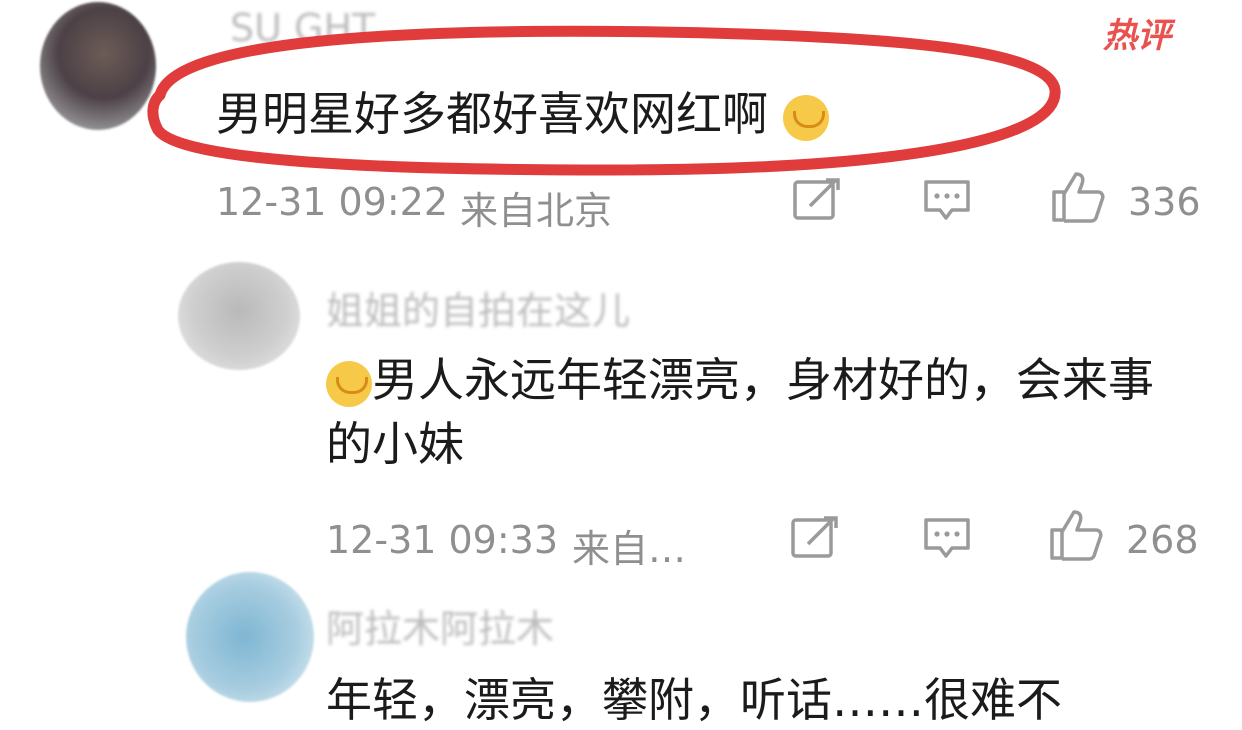  Describe the element at coordinates (478, 307) in the screenshot. I see `user-name: 姐姐的自拍在这儿` at that location.